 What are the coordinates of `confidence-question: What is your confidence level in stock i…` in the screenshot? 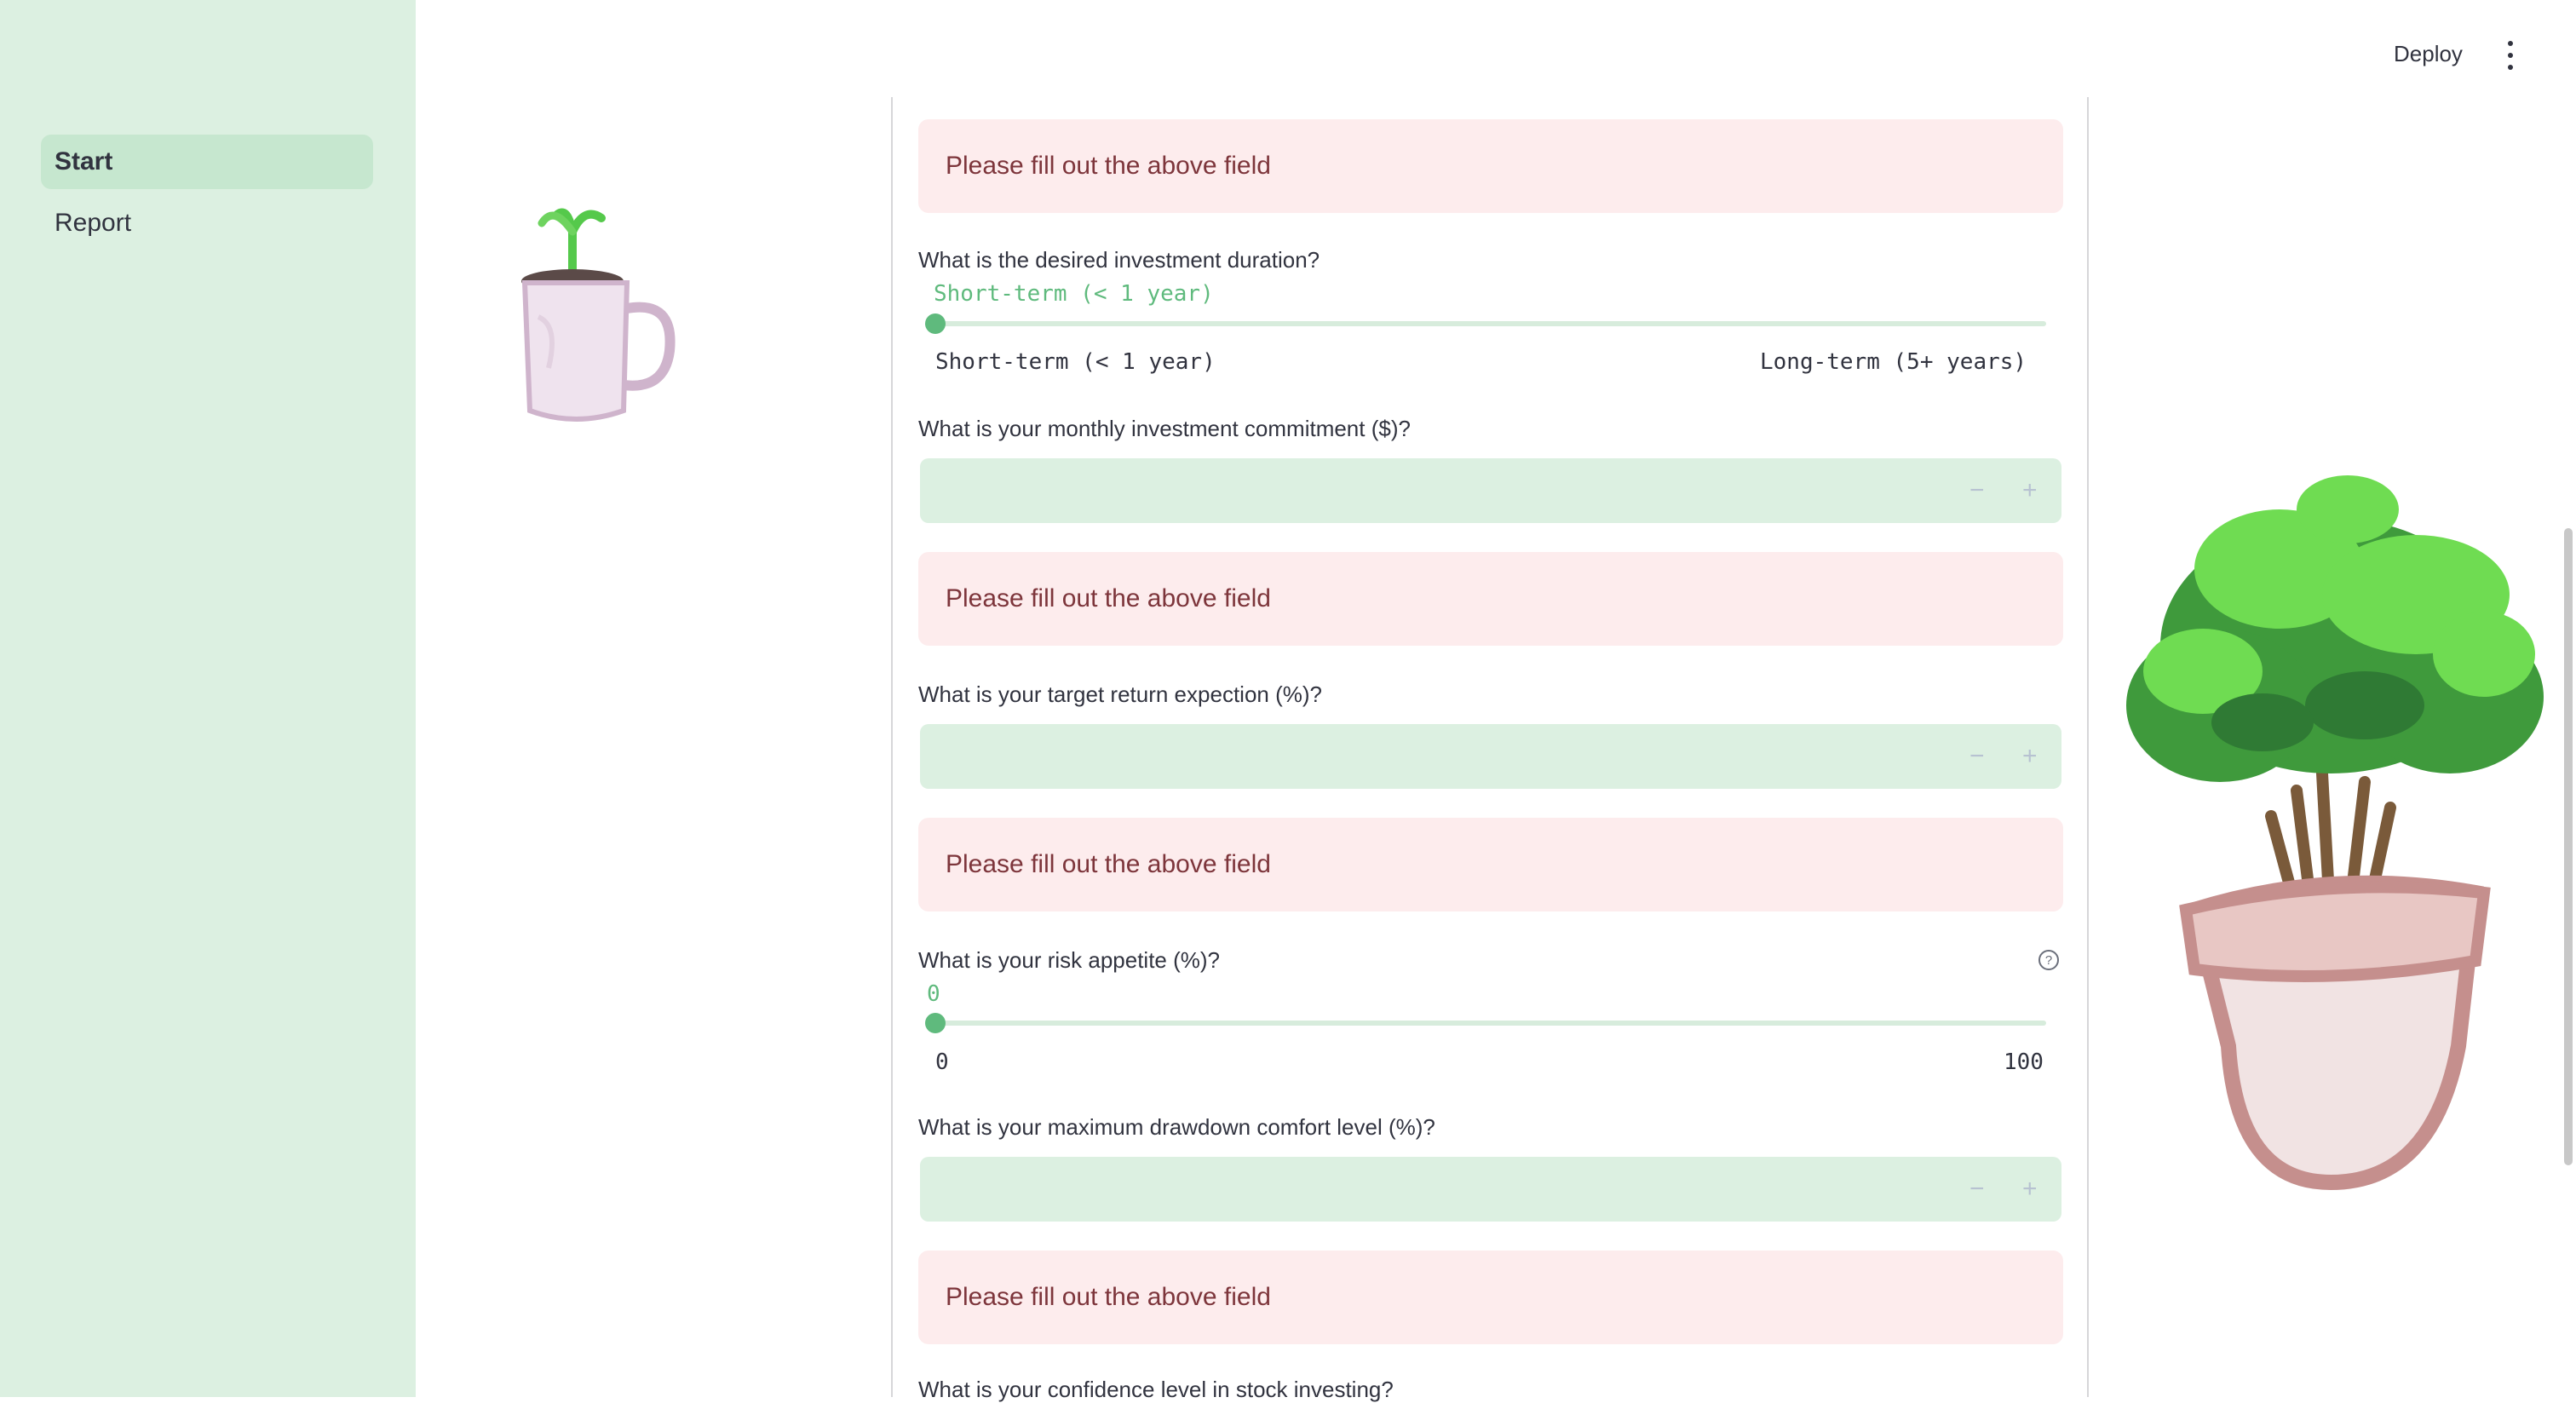 It's located at (1156, 1390).